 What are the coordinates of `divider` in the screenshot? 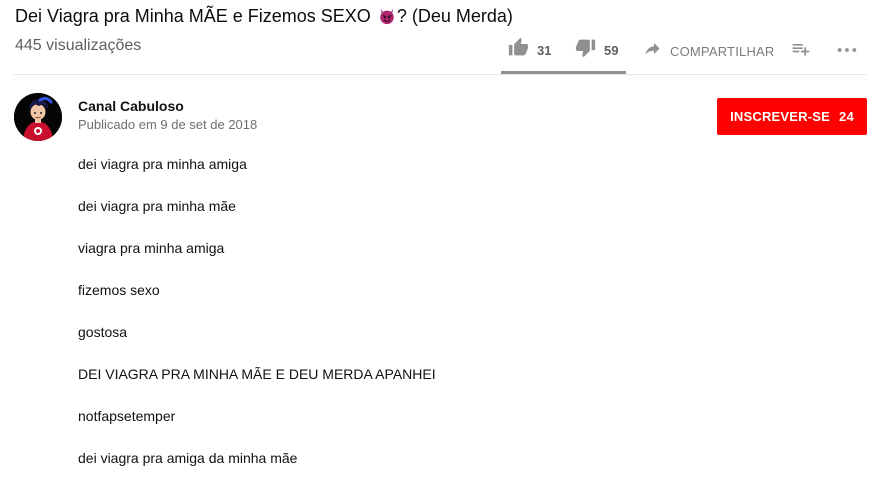 It's located at (440, 74).